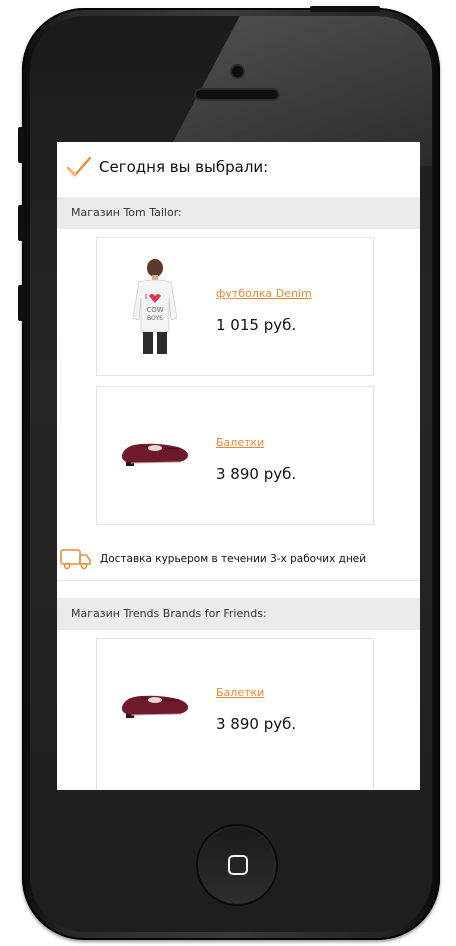  What do you see at coordinates (238, 865) in the screenshot?
I see `home-square-icon` at bounding box center [238, 865].